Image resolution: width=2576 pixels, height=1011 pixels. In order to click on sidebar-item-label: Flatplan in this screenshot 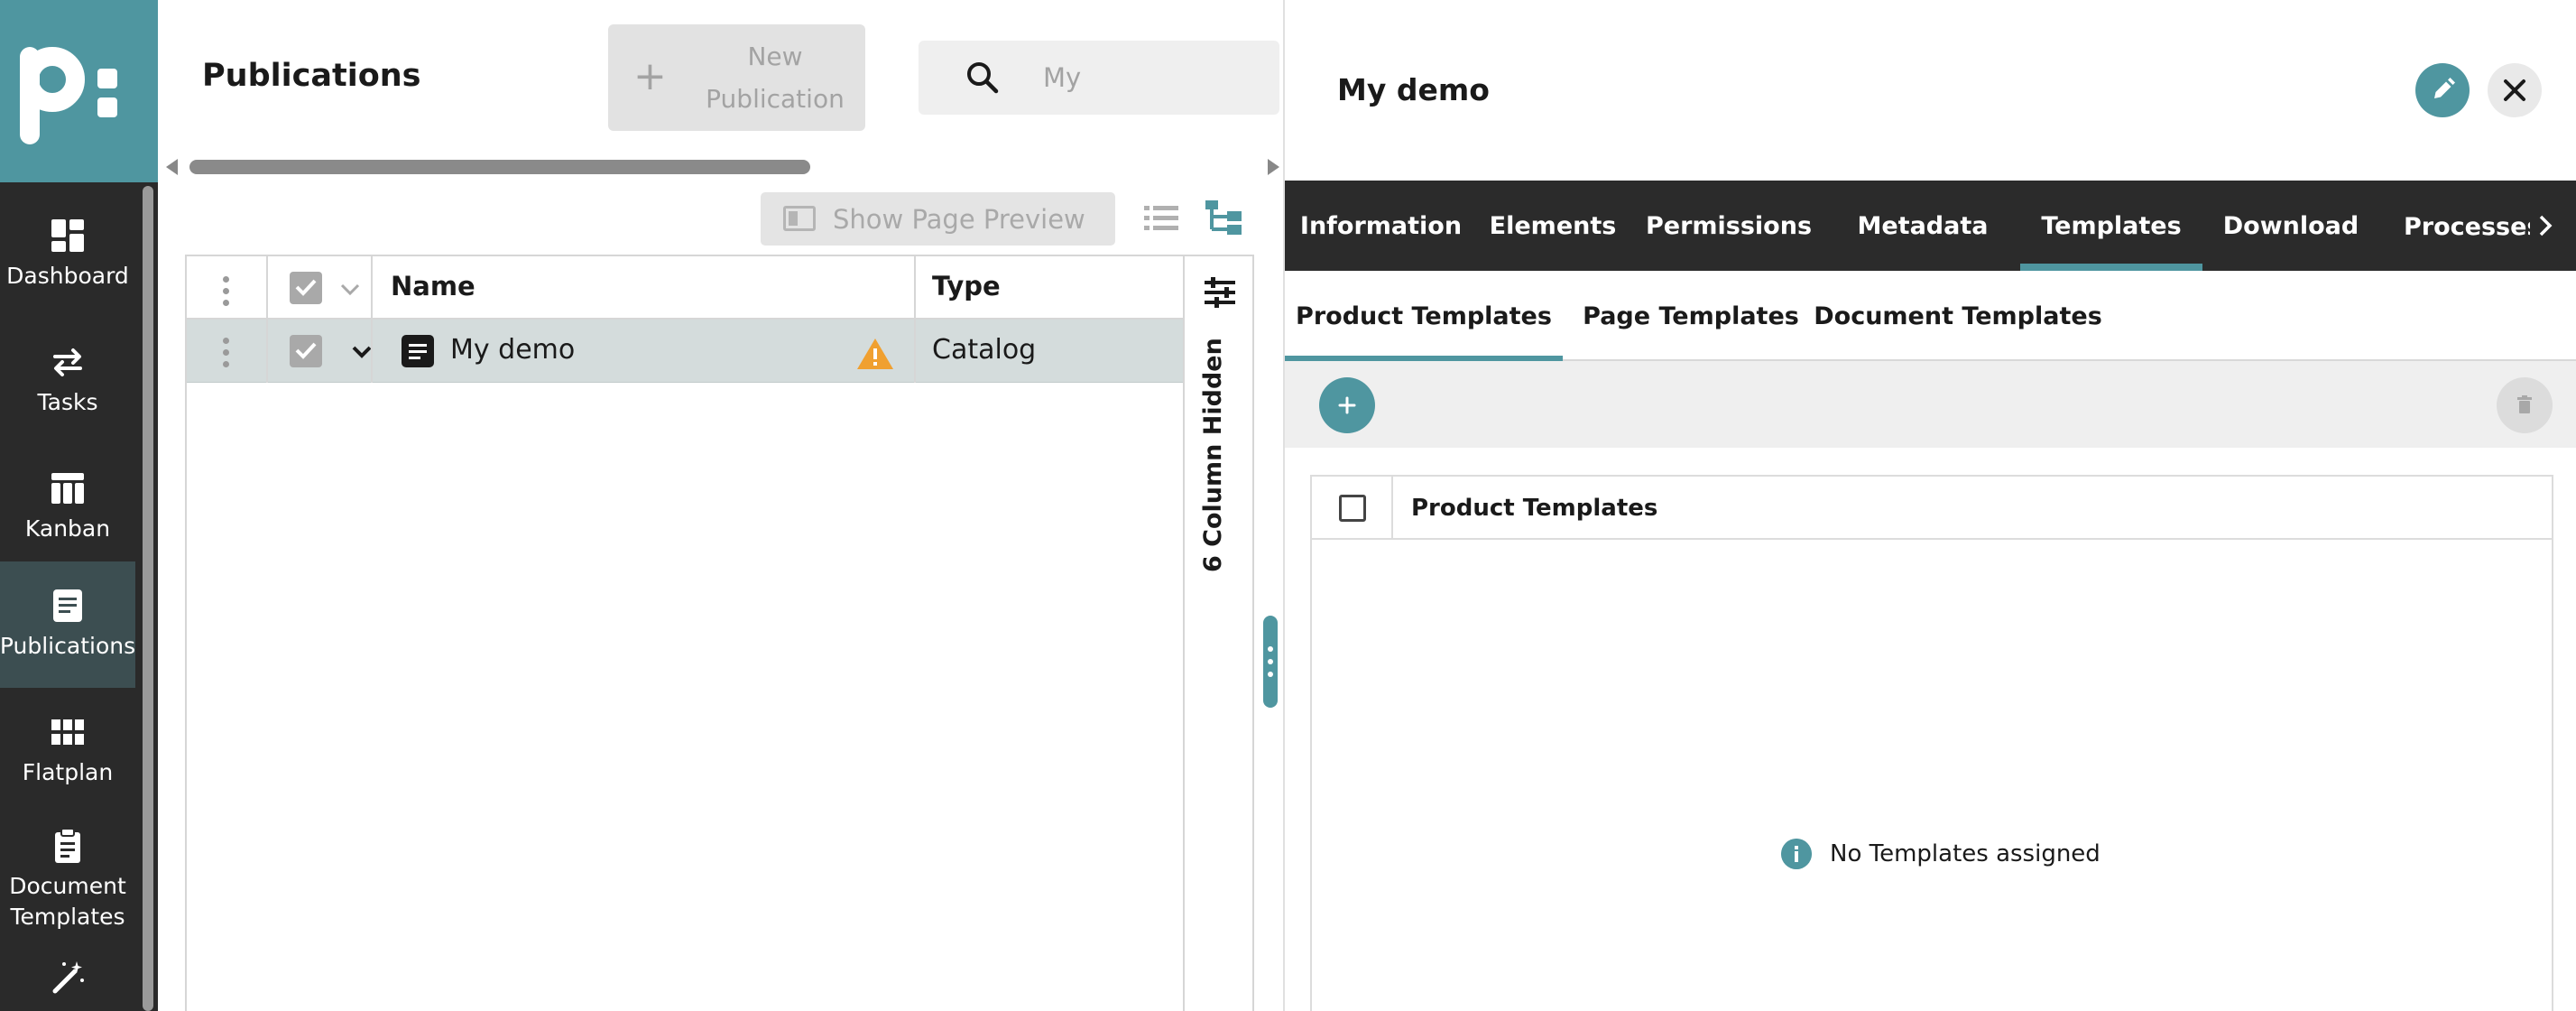, I will do `click(68, 772)`.